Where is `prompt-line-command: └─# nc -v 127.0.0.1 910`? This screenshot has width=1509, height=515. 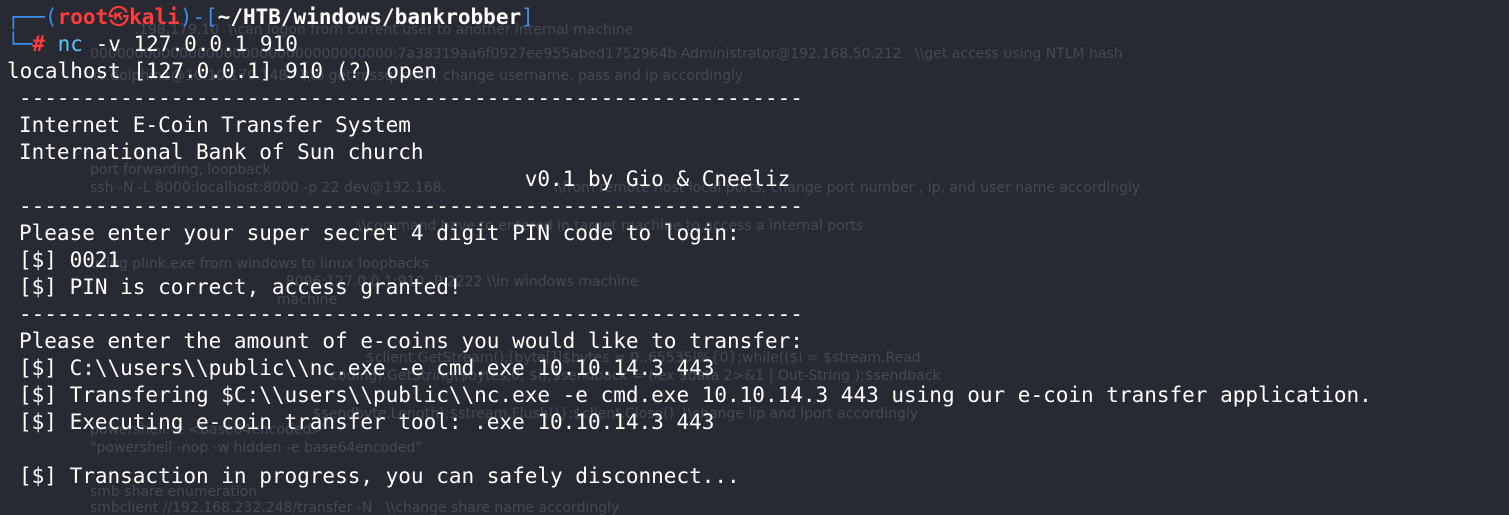
prompt-line-command: └─# nc -v 127.0.0.1 910 is located at coordinates (758, 44).